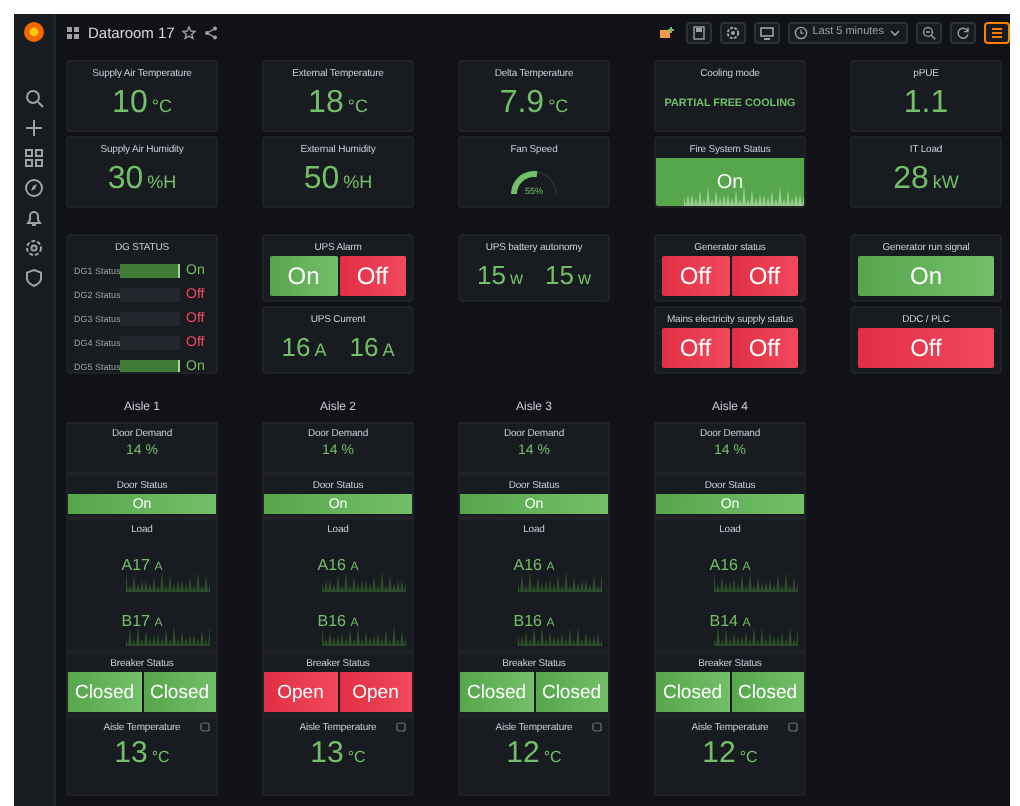 This screenshot has width=1020, height=806. I want to click on collapse-button, so click(997, 32).